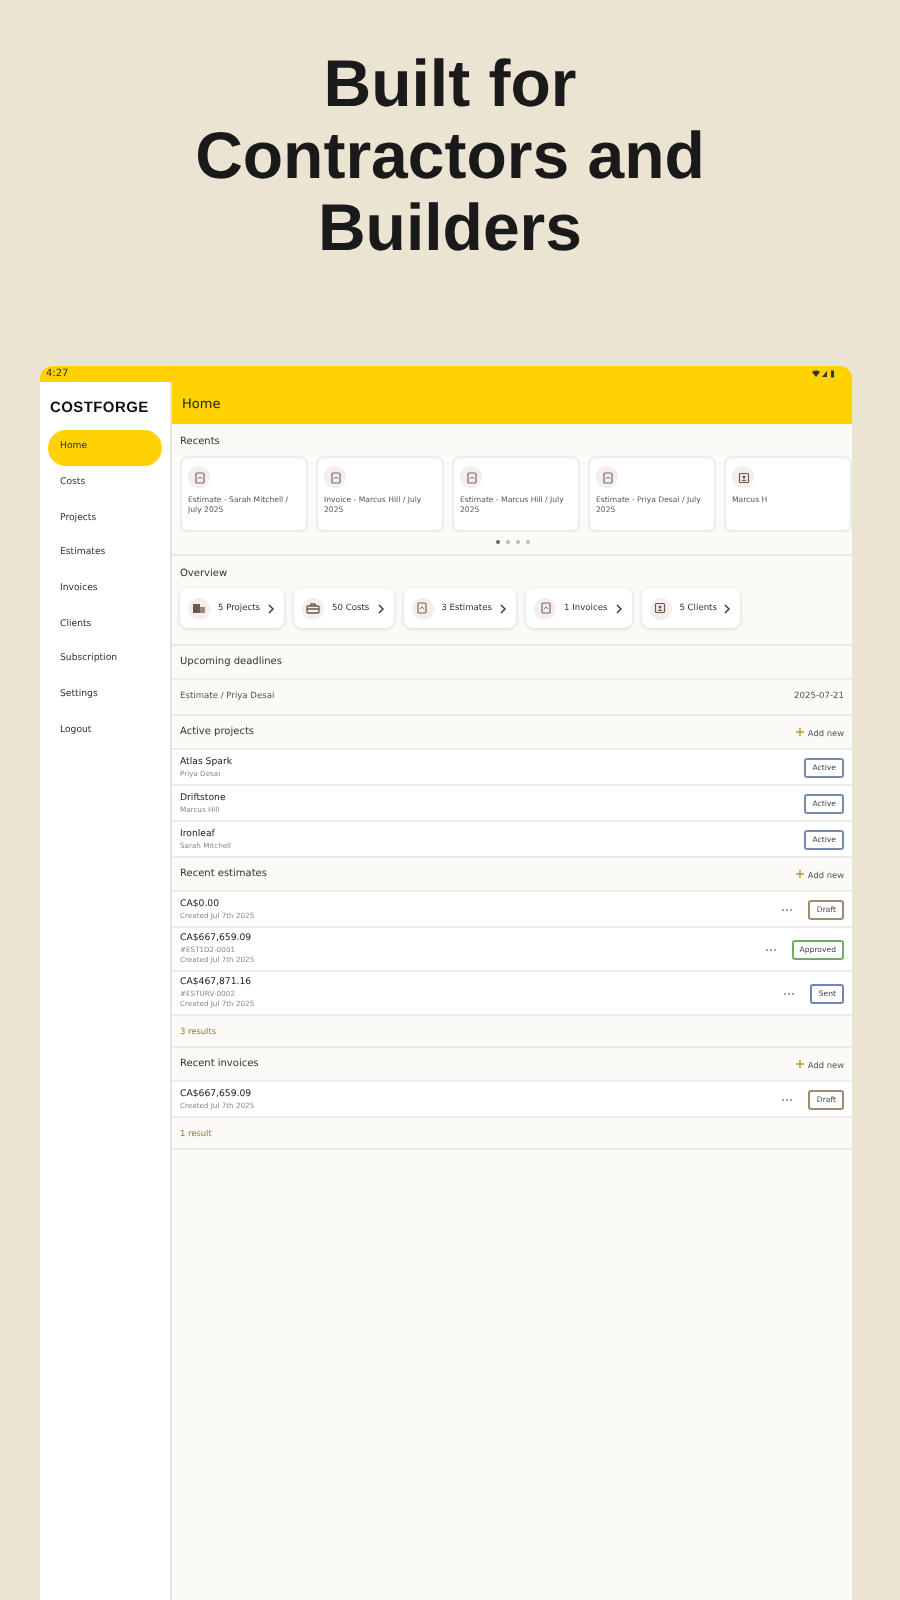 This screenshot has height=1600, width=900. Describe the element at coordinates (824, 374) in the screenshot. I see `status-icons-drawing` at that location.